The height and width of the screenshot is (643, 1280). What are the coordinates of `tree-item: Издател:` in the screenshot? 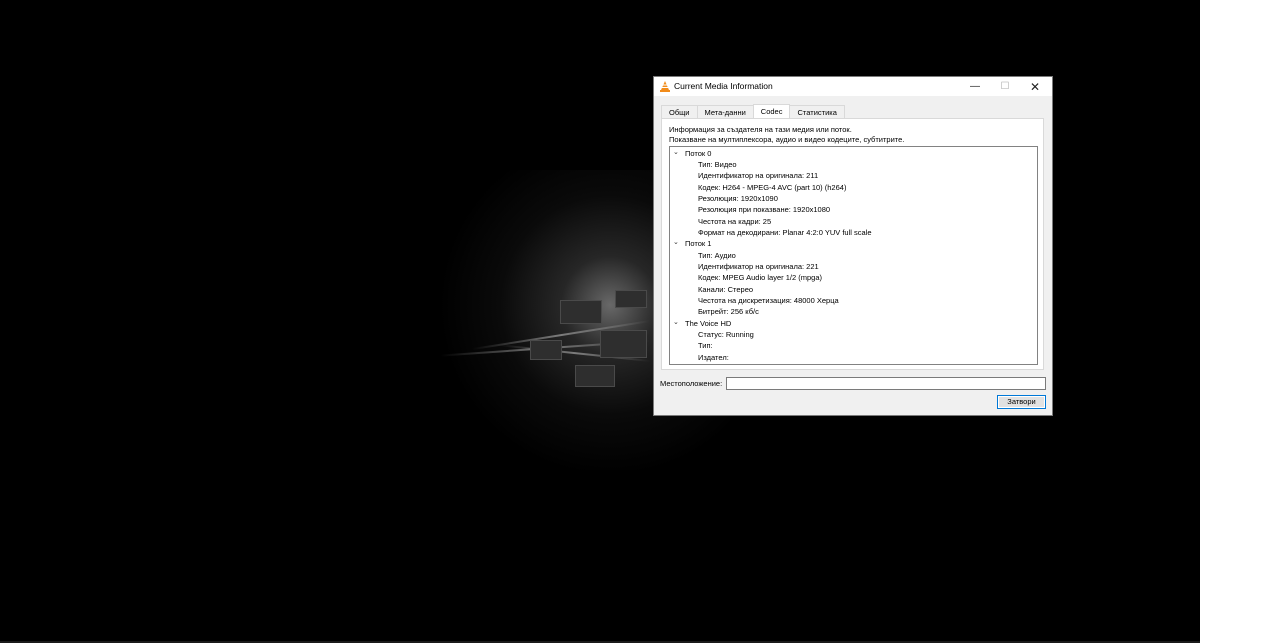 It's located at (713, 357).